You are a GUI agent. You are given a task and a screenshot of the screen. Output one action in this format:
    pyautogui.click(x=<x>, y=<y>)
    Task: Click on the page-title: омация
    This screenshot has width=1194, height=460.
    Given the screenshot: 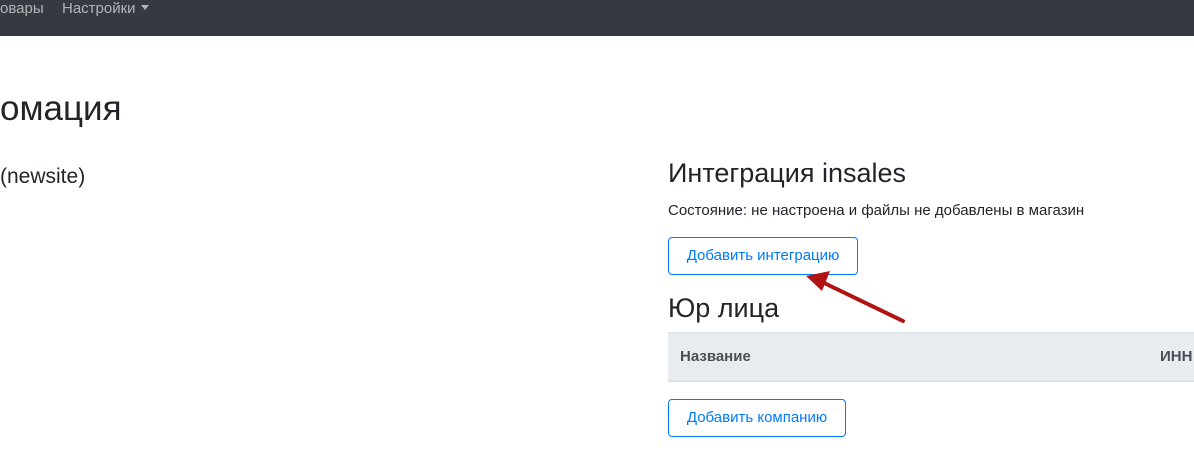 What is the action you would take?
    pyautogui.click(x=61, y=108)
    